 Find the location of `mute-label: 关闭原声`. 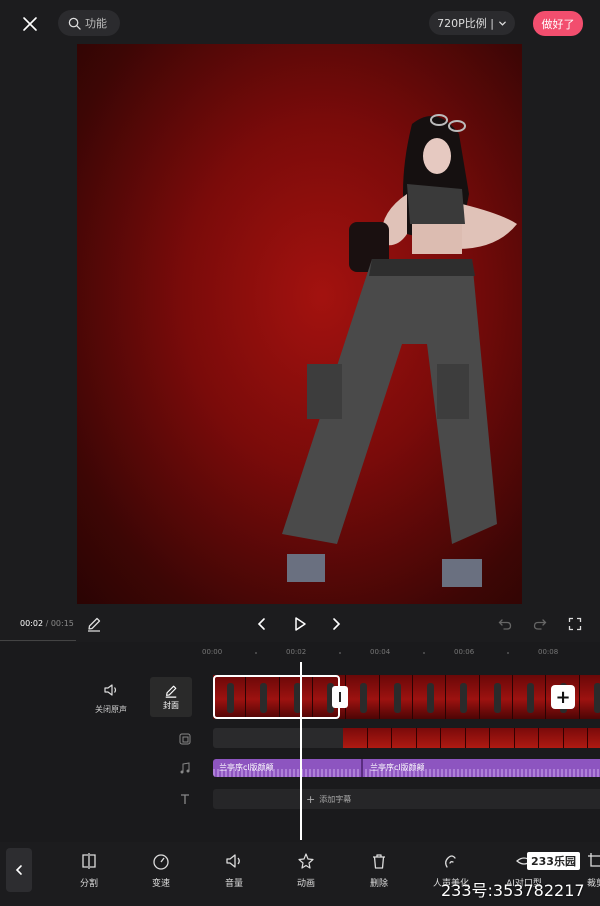

mute-label: 关闭原声 is located at coordinates (111, 709).